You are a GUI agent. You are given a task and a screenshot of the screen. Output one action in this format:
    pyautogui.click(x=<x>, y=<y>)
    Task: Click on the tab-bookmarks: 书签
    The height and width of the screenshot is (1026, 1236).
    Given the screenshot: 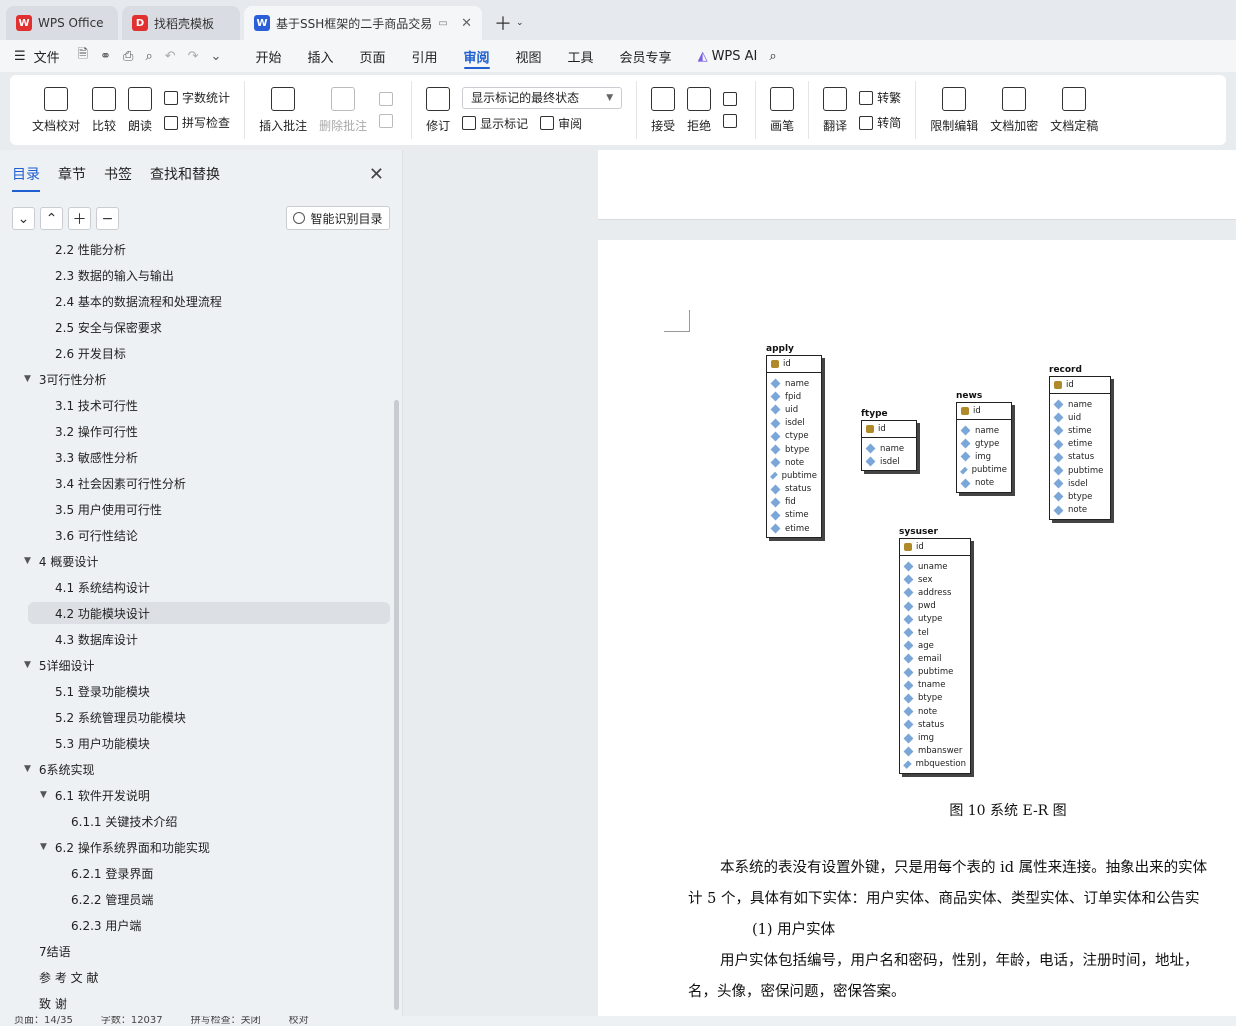 What is the action you would take?
    pyautogui.click(x=118, y=178)
    